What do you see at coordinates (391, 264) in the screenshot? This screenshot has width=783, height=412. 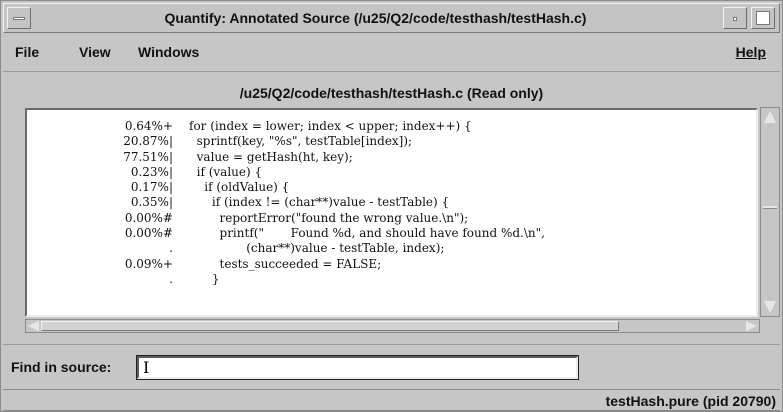 I see `source-line: 0.09%+ tests_succeeded = FALSE;` at bounding box center [391, 264].